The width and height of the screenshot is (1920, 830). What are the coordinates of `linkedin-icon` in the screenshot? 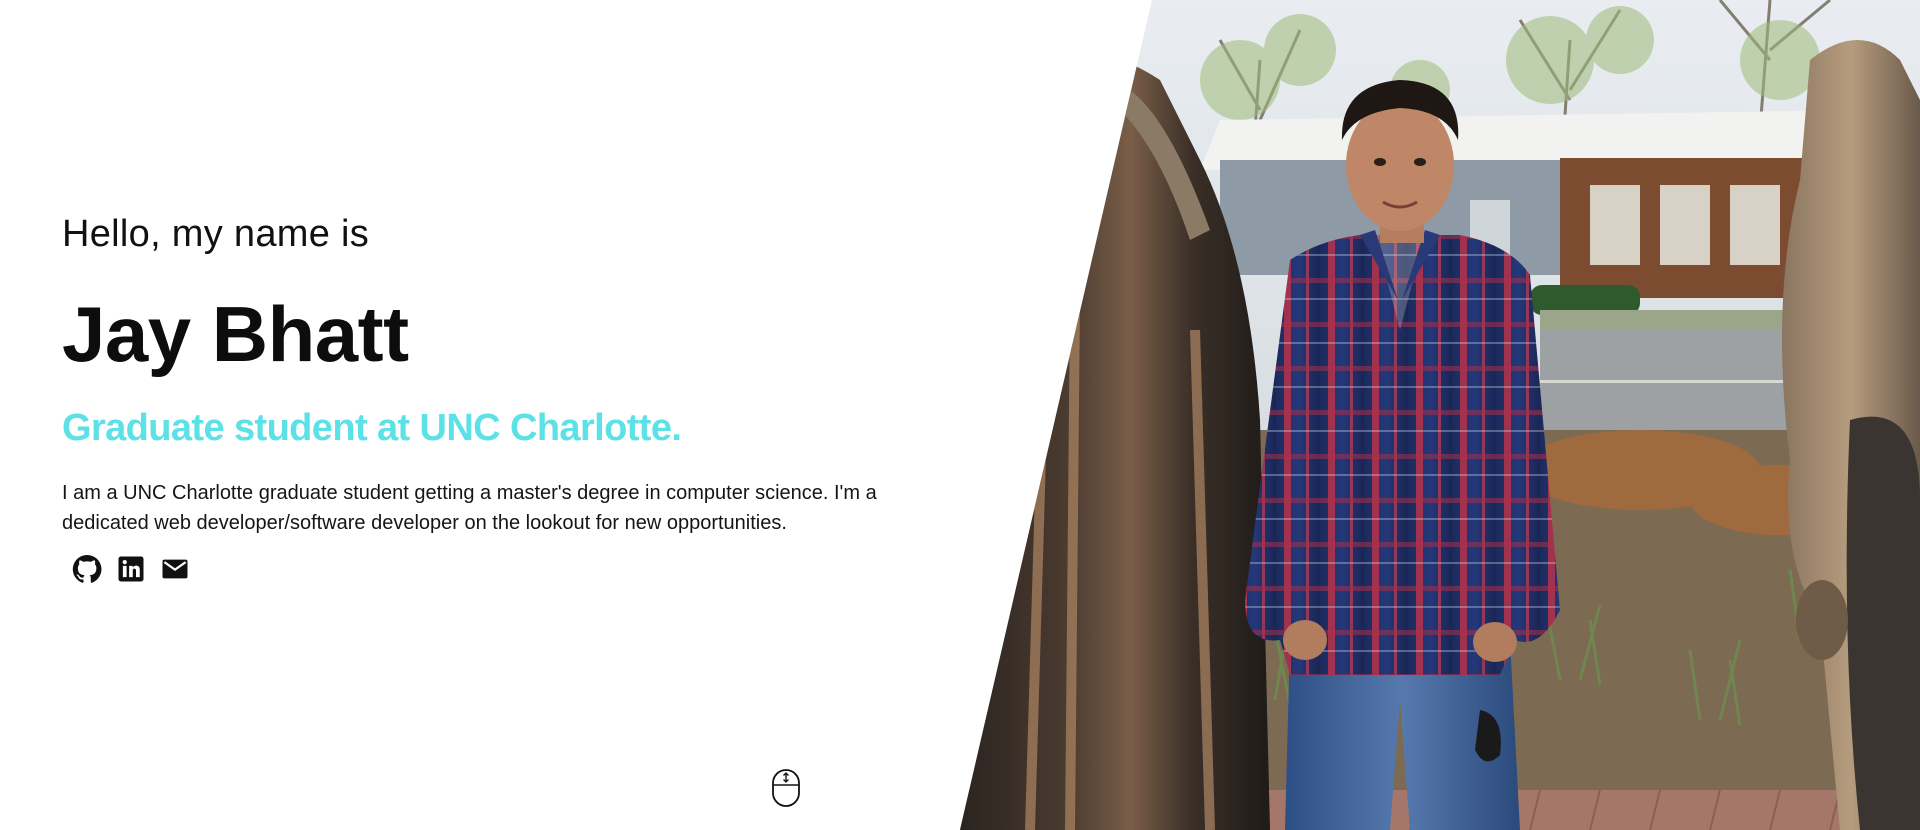 It's located at (131, 569).